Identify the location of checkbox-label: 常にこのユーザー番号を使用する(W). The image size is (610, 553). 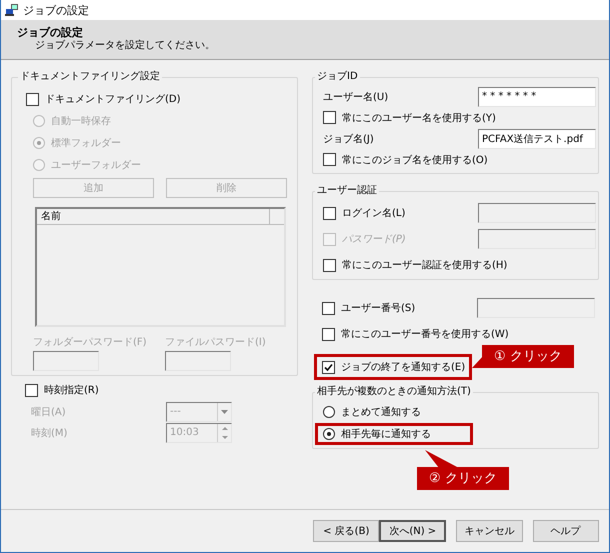
(425, 334).